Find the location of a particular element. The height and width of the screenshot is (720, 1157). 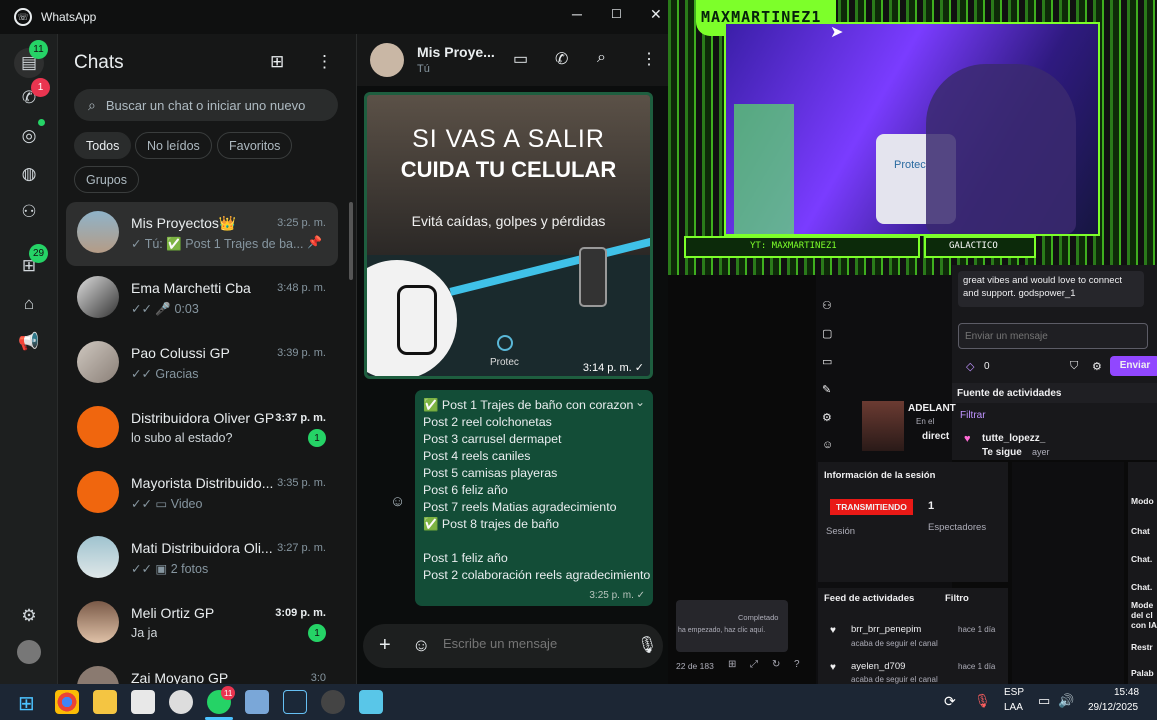

send-button: Enviar is located at coordinates (1133, 366).